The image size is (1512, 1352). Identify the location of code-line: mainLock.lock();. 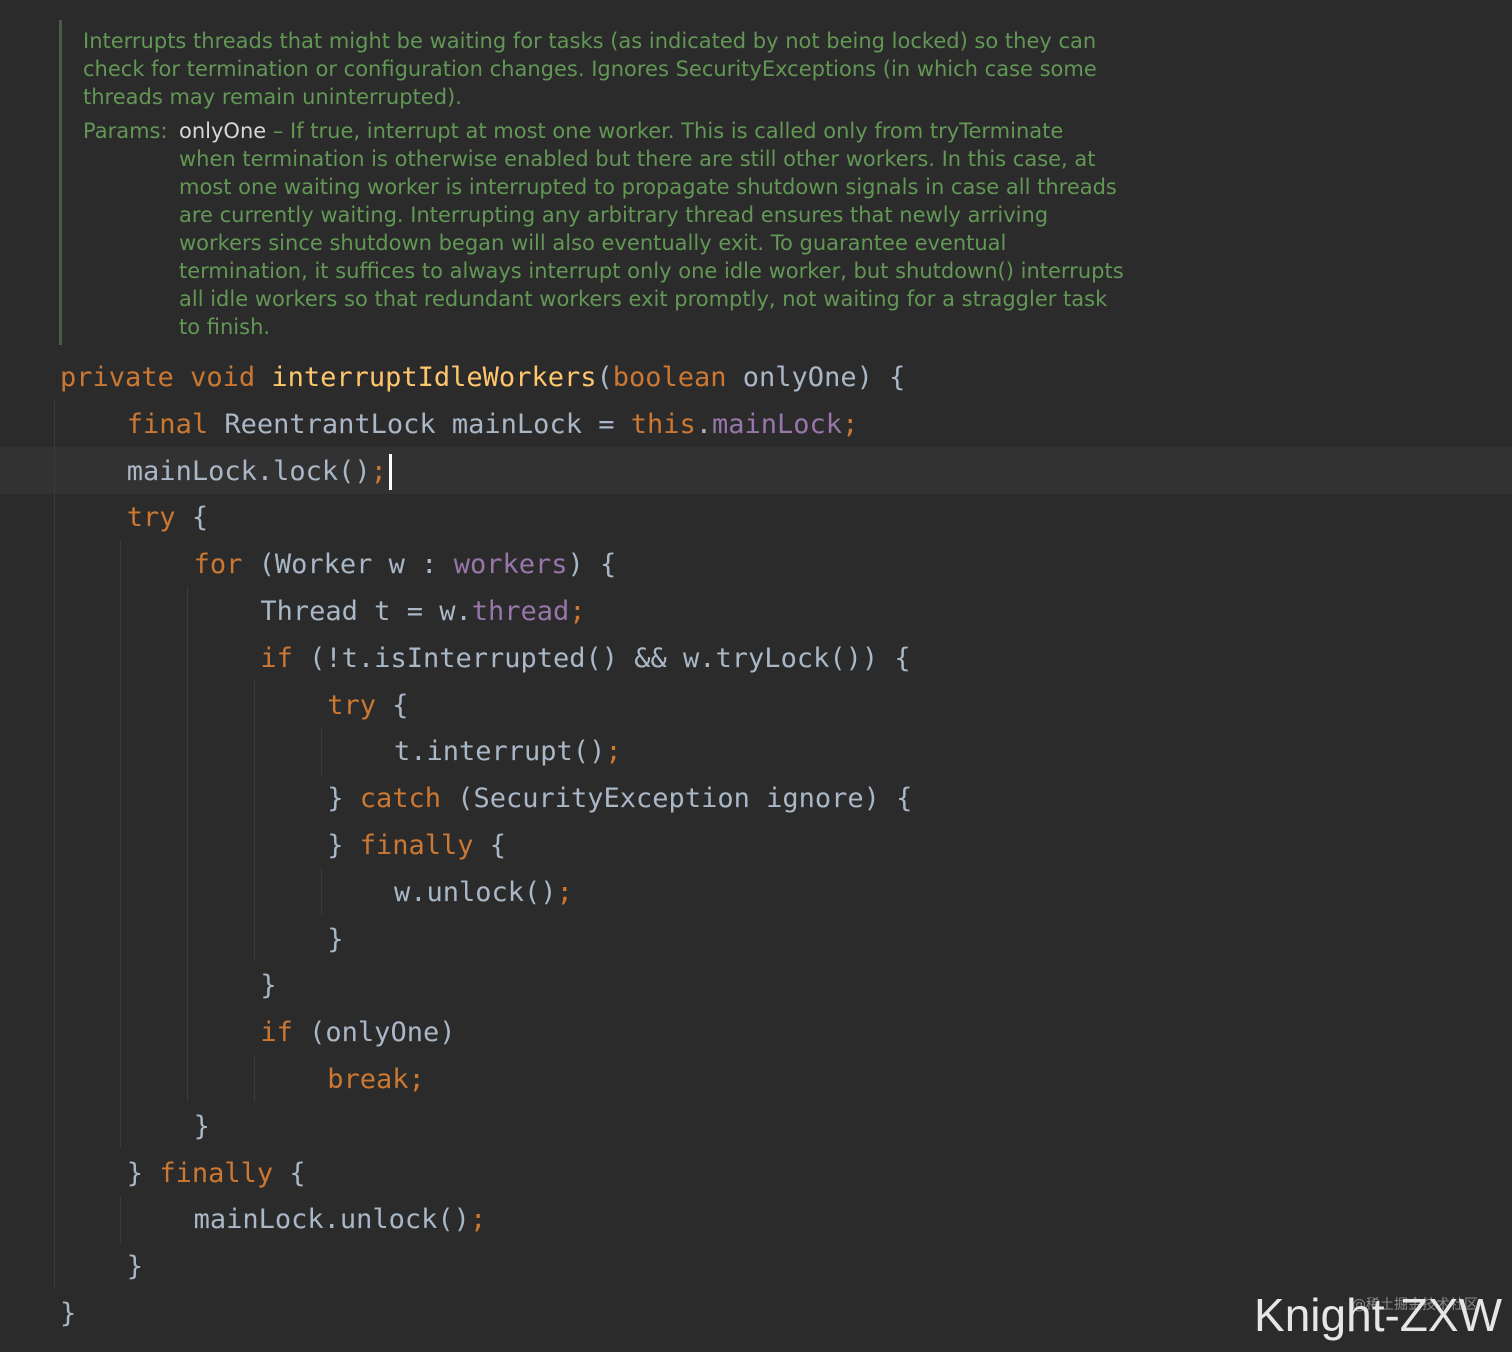
(259, 471).